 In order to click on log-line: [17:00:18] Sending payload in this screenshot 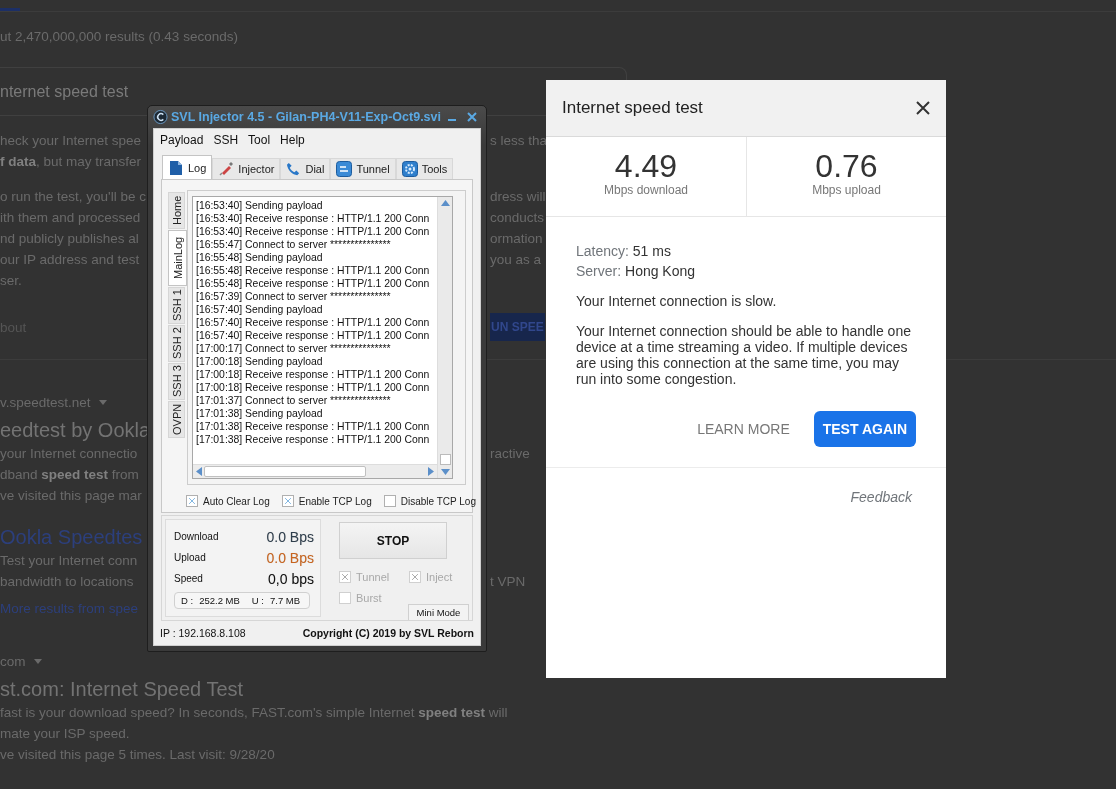, I will do `click(260, 361)`.